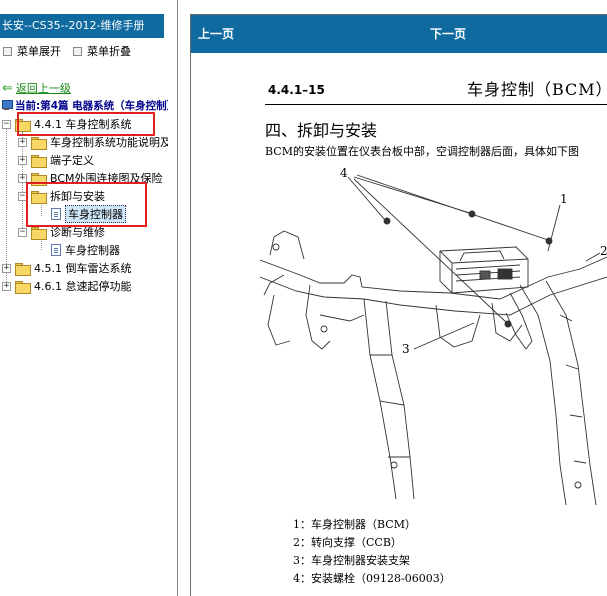 This screenshot has height=596, width=607. Describe the element at coordinates (109, 51) in the screenshot. I see `collapse-menu-label: 菜单折叠` at that location.